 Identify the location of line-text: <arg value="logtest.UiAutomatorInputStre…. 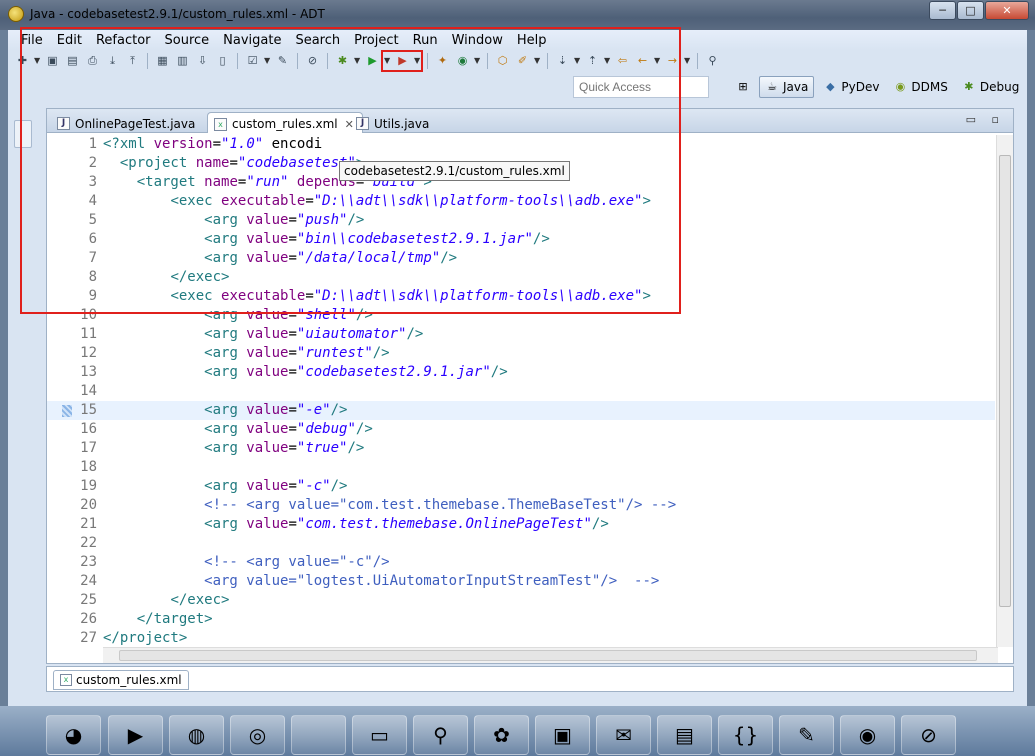
(381, 581).